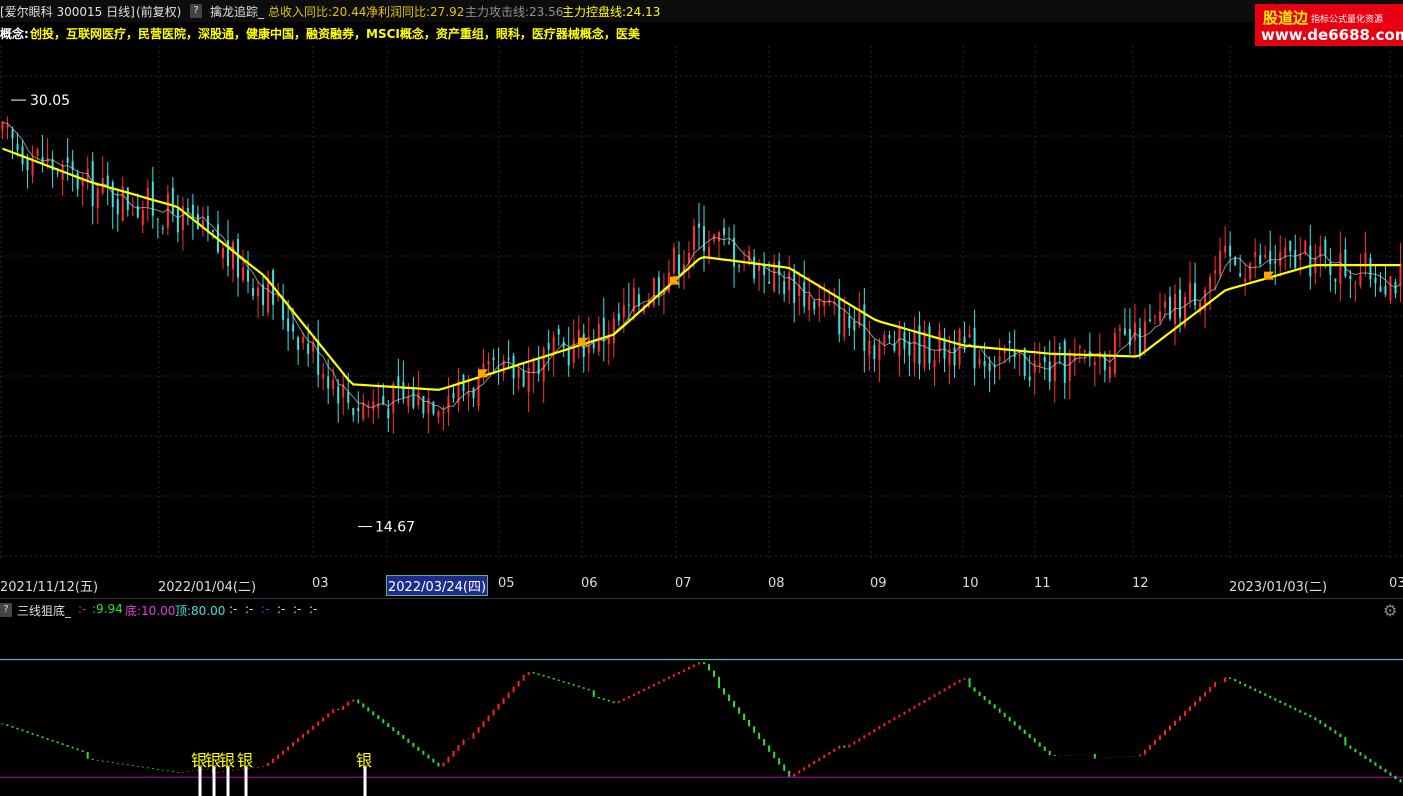 The height and width of the screenshot is (796, 1403). Describe the element at coordinates (483, 373) in the screenshot. I see `flag-marker` at that location.